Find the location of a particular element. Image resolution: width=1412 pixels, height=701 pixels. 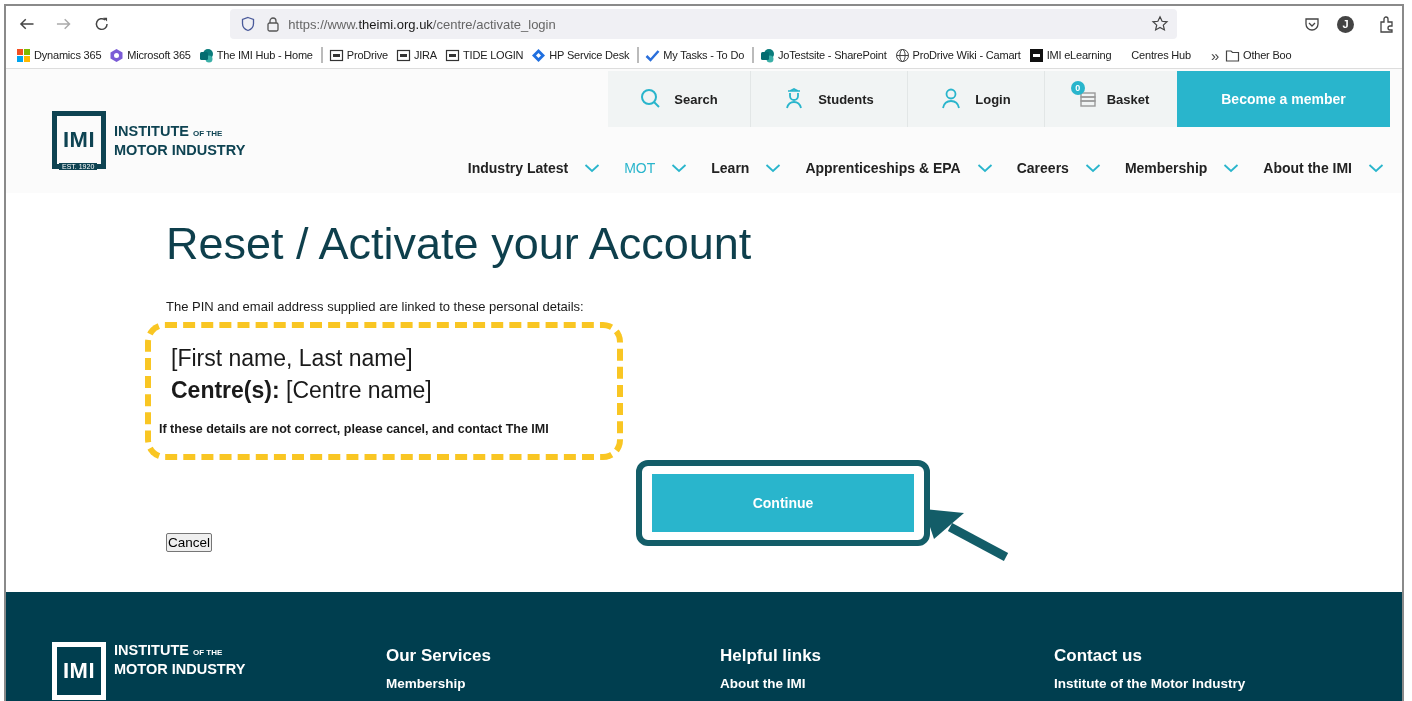

logo-mark: IMI is located at coordinates (79, 671).